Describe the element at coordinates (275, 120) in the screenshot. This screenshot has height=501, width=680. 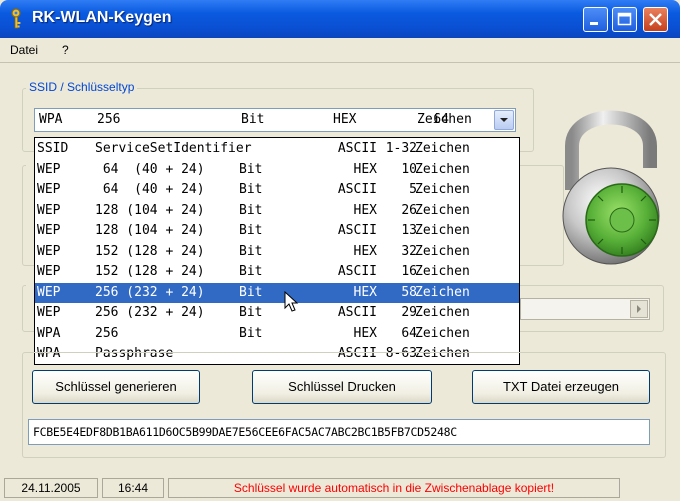
I see `key-type-combo: WPA 256 Bit HEX 64 Zeichen` at that location.